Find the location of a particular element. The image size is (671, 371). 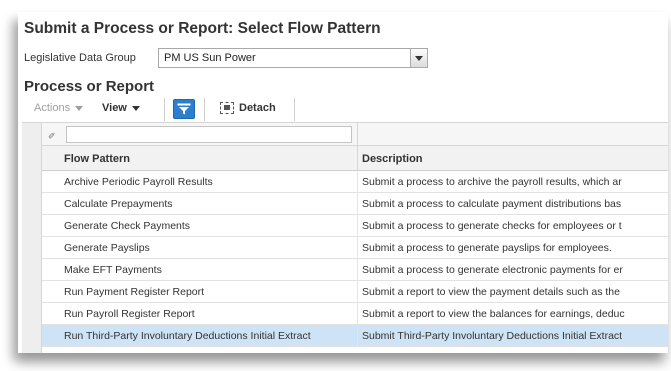

flow-pattern-cell: Calculate Prepayments is located at coordinates (118, 204).